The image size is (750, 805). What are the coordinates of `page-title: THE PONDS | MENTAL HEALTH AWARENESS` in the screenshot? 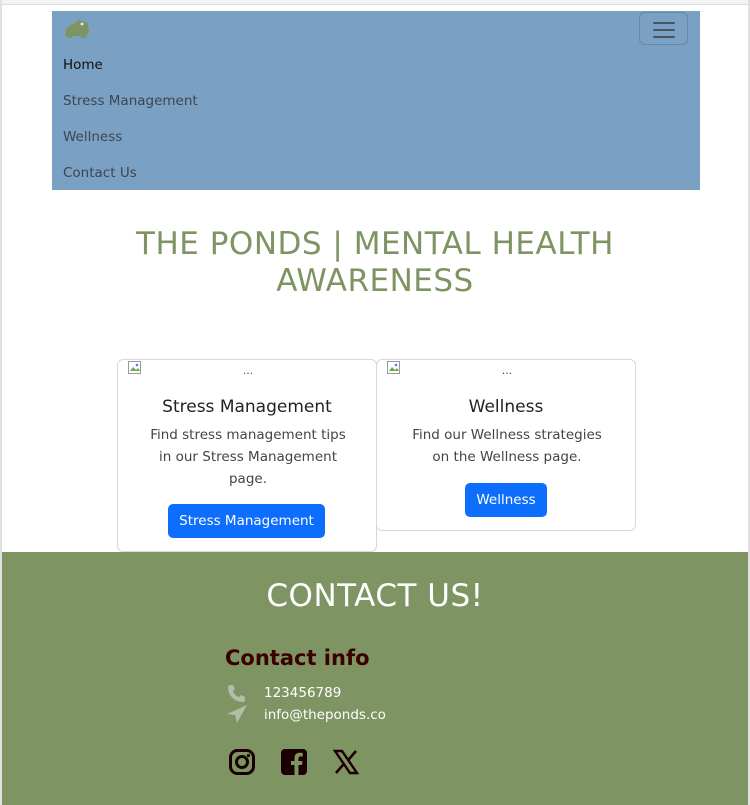 It's located at (375, 262).